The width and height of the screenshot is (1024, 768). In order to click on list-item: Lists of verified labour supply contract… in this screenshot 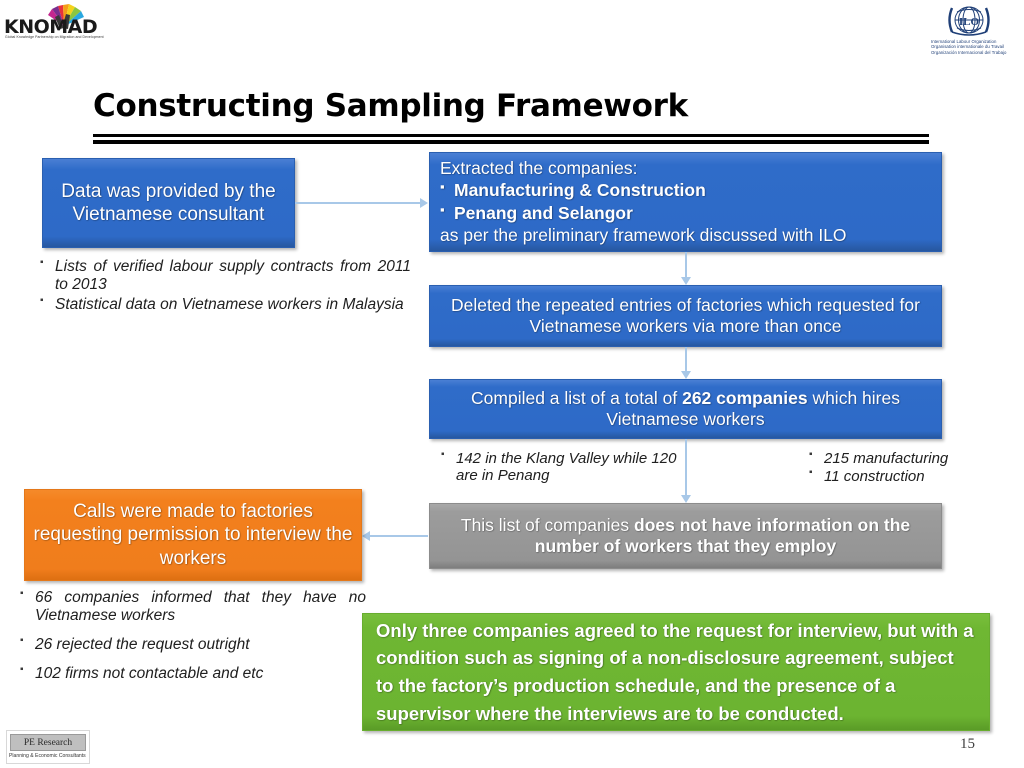, I will do `click(223, 275)`.